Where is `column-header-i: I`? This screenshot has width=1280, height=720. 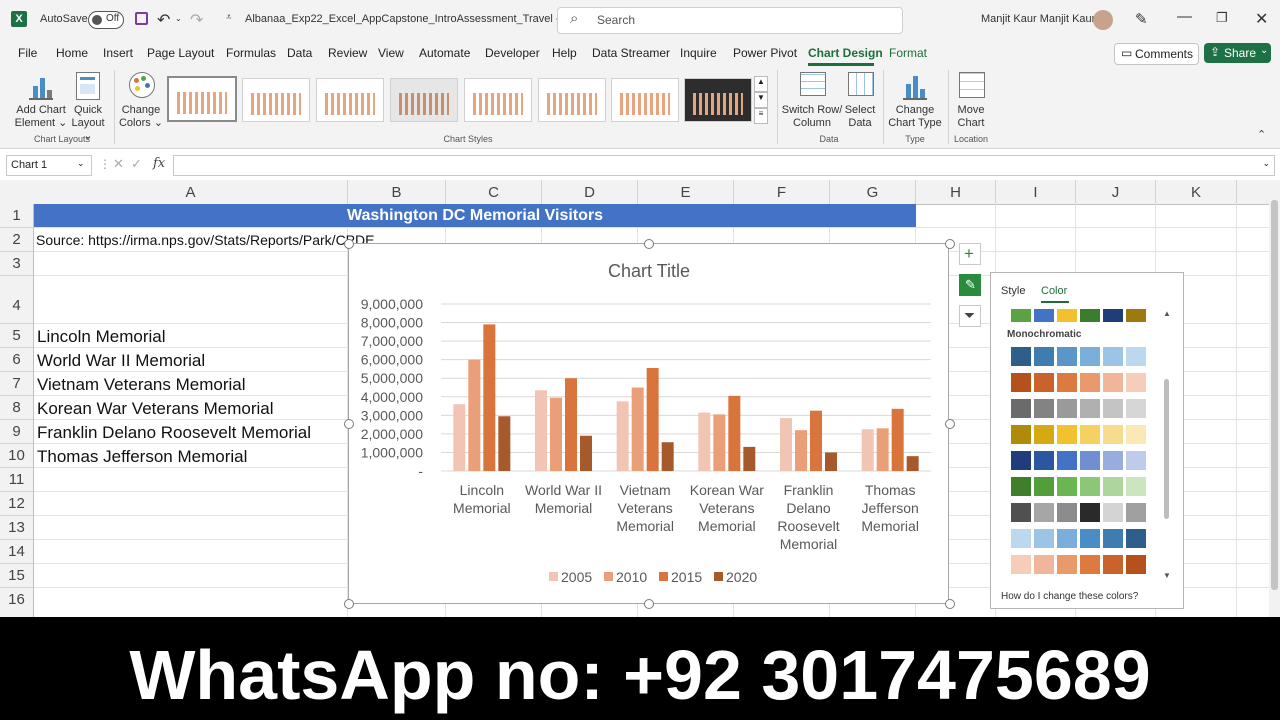
column-header-i: I is located at coordinates (1036, 192).